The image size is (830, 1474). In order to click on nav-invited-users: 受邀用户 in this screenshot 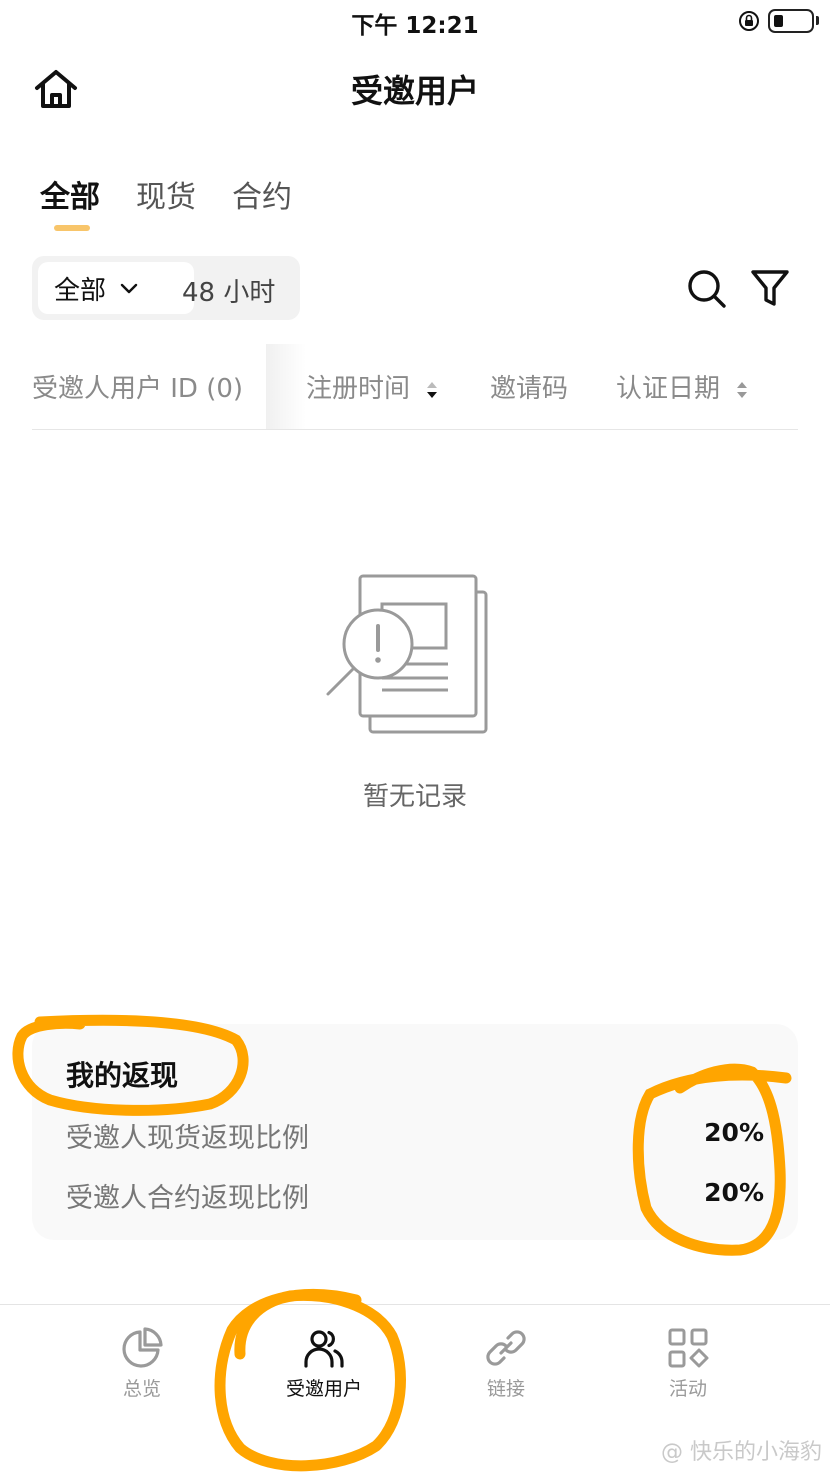, I will do `click(324, 1363)`.